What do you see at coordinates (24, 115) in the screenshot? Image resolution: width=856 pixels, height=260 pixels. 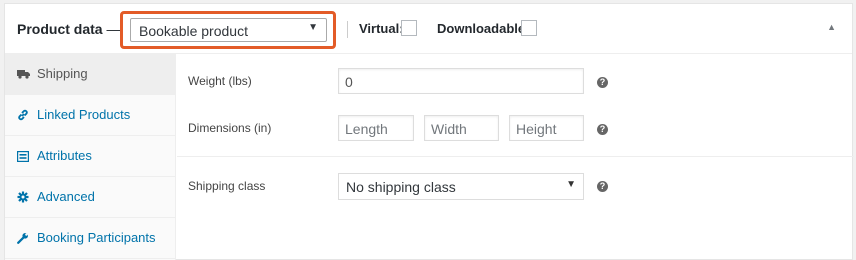 I see `link-icon` at bounding box center [24, 115].